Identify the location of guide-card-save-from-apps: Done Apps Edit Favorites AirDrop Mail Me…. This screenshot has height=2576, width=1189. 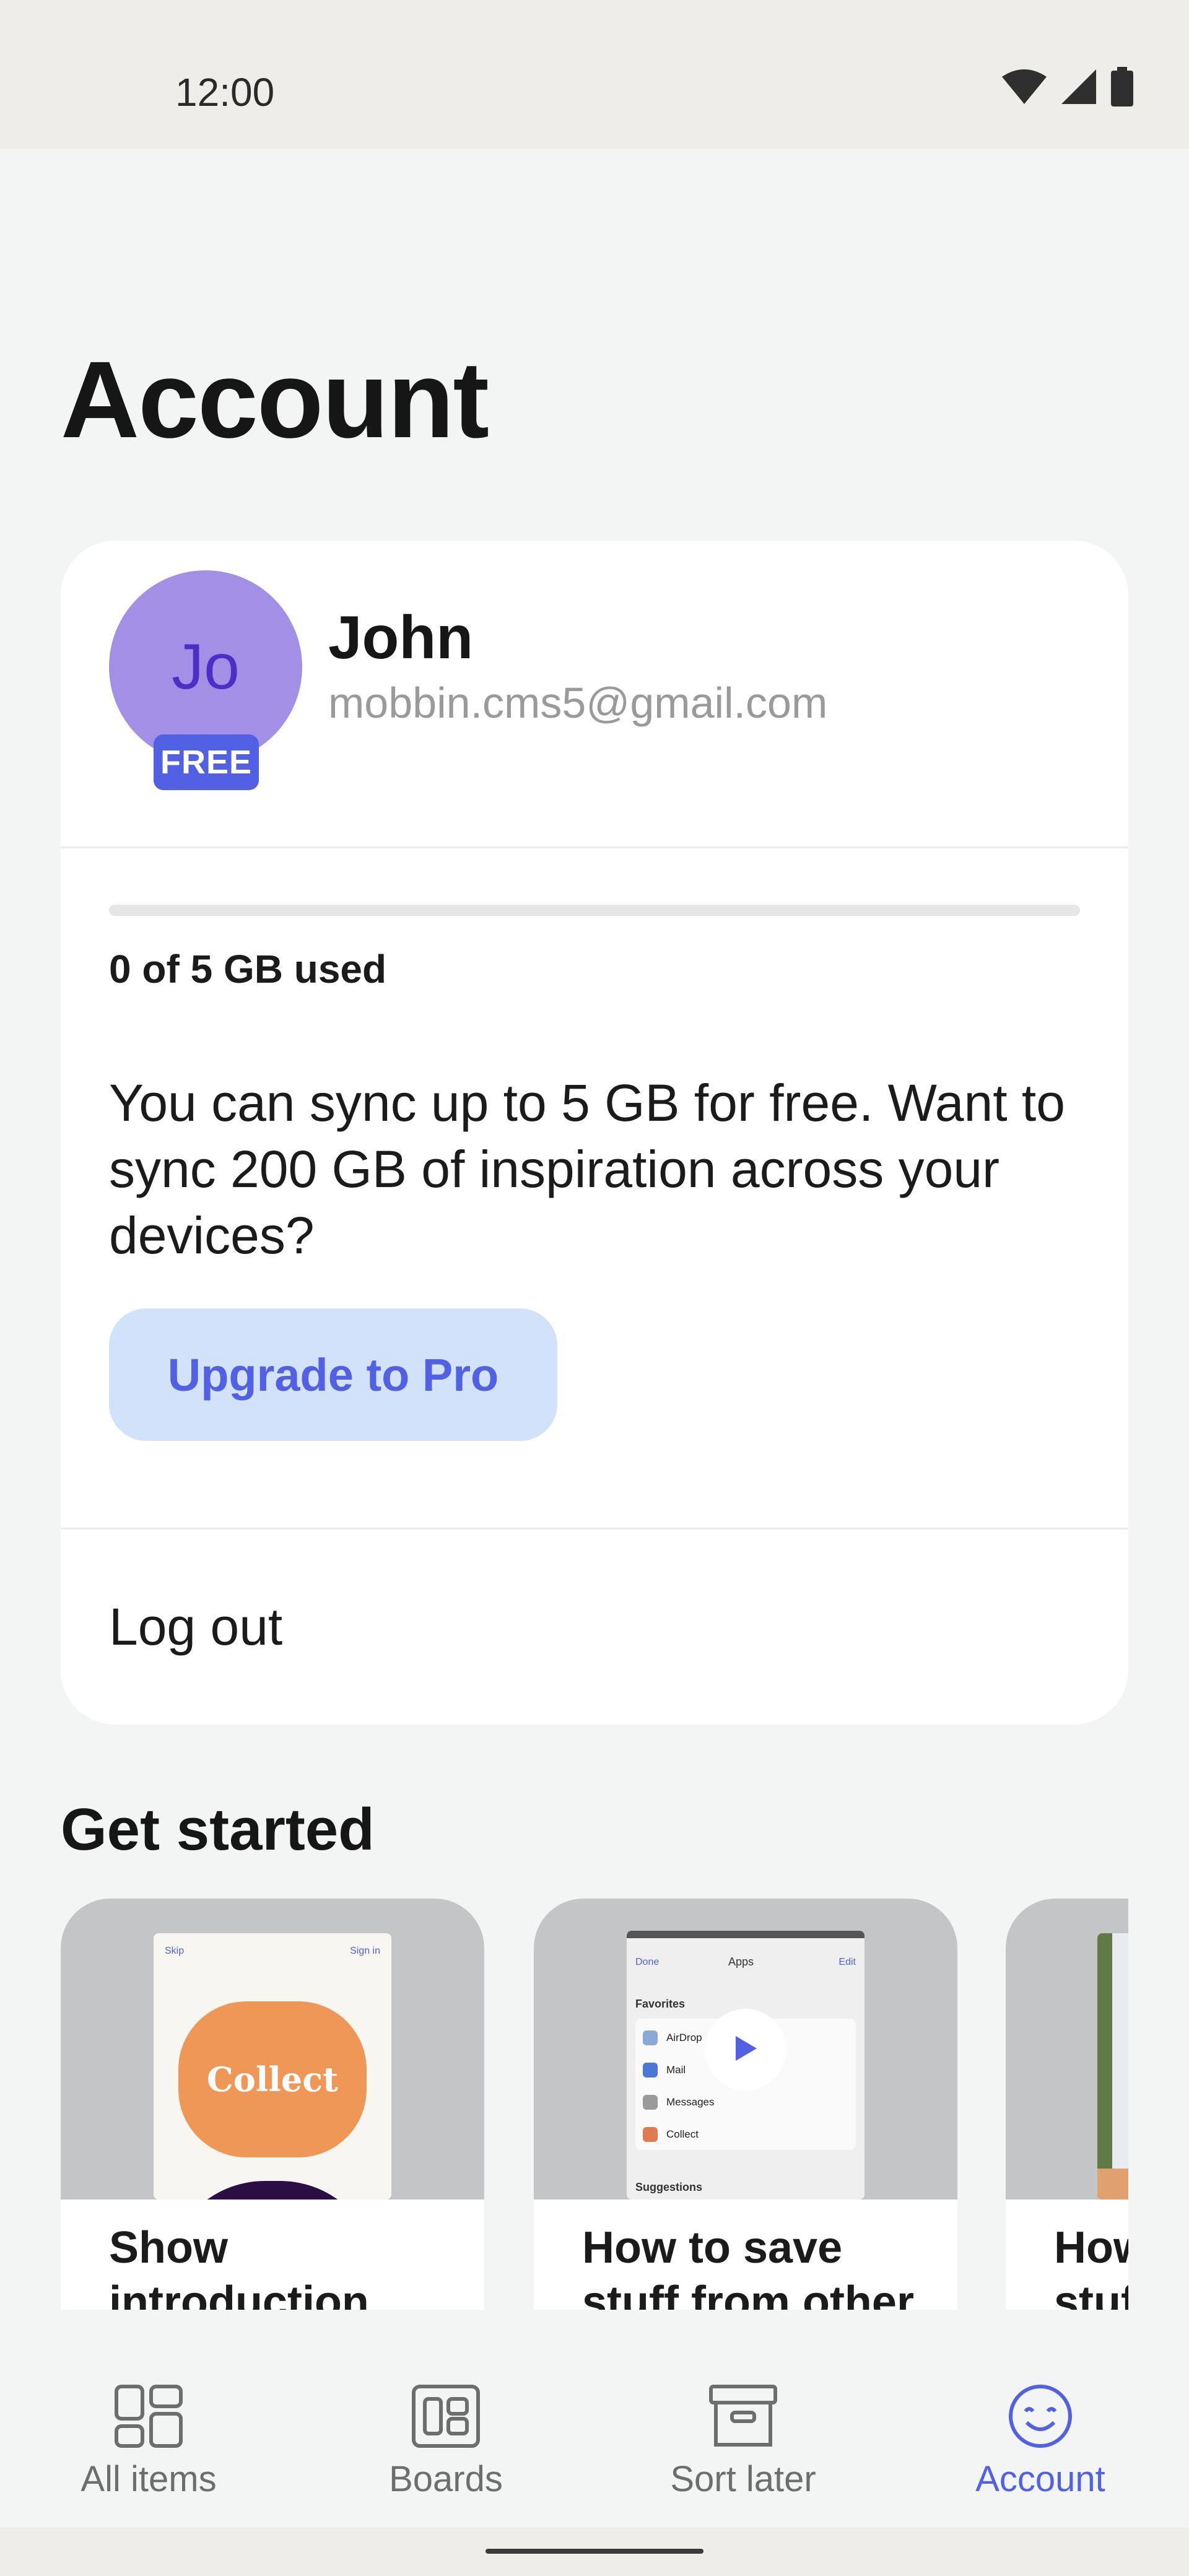
(745, 2104).